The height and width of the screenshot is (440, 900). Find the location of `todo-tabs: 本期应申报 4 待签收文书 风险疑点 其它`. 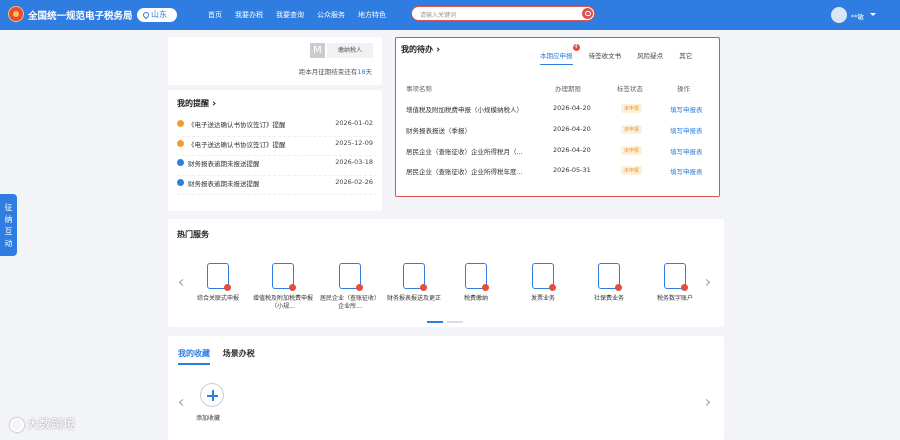

todo-tabs: 本期应申报 4 待签收文书 风险疑点 其它 is located at coordinates (623, 54).